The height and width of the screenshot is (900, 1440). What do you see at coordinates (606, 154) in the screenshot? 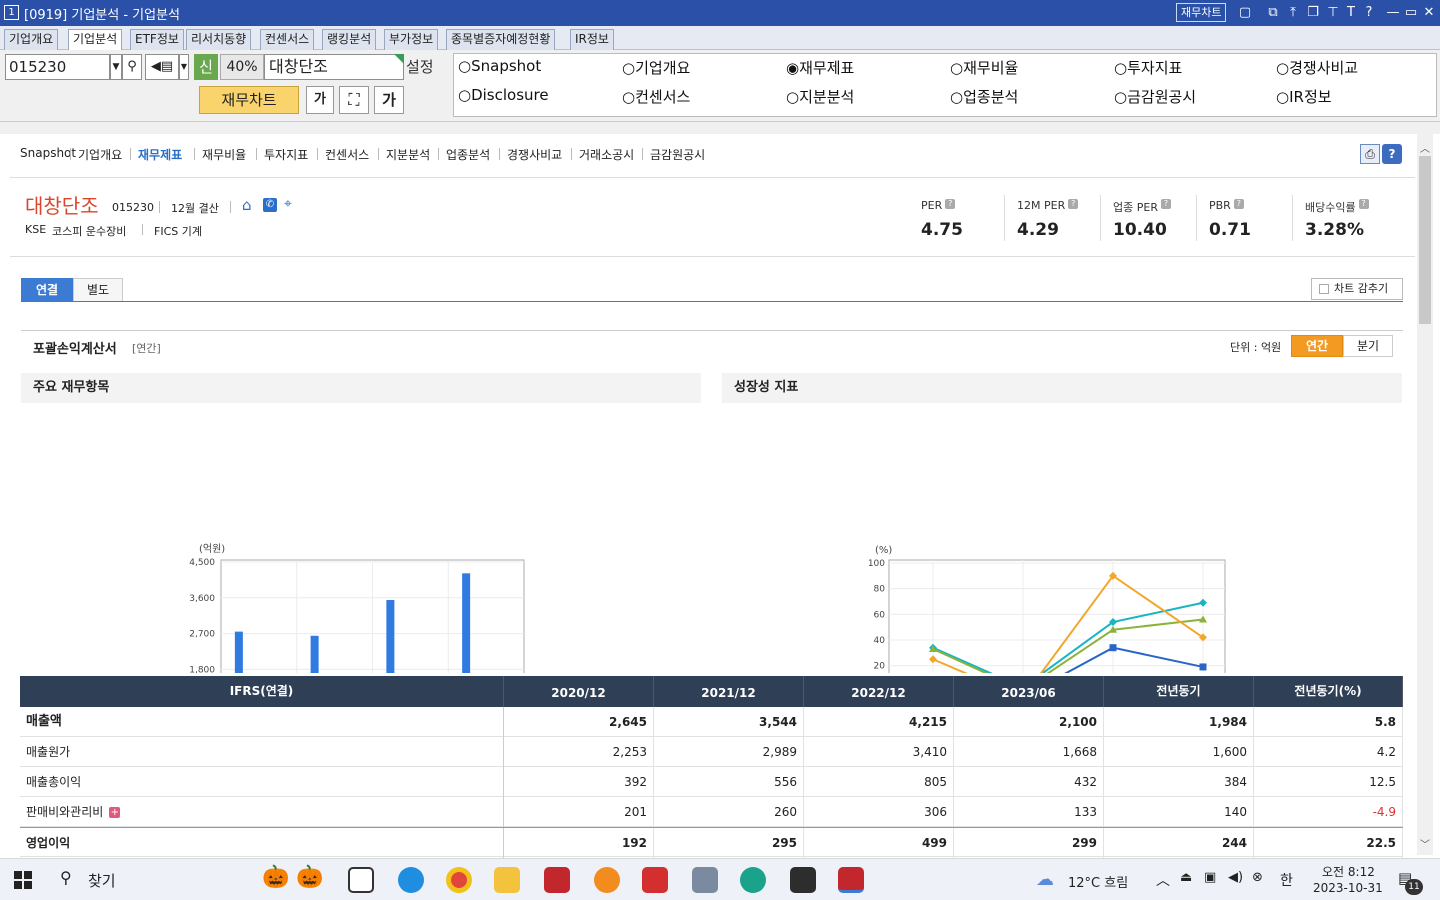
I see `subnav-item: 거래소공시` at bounding box center [606, 154].